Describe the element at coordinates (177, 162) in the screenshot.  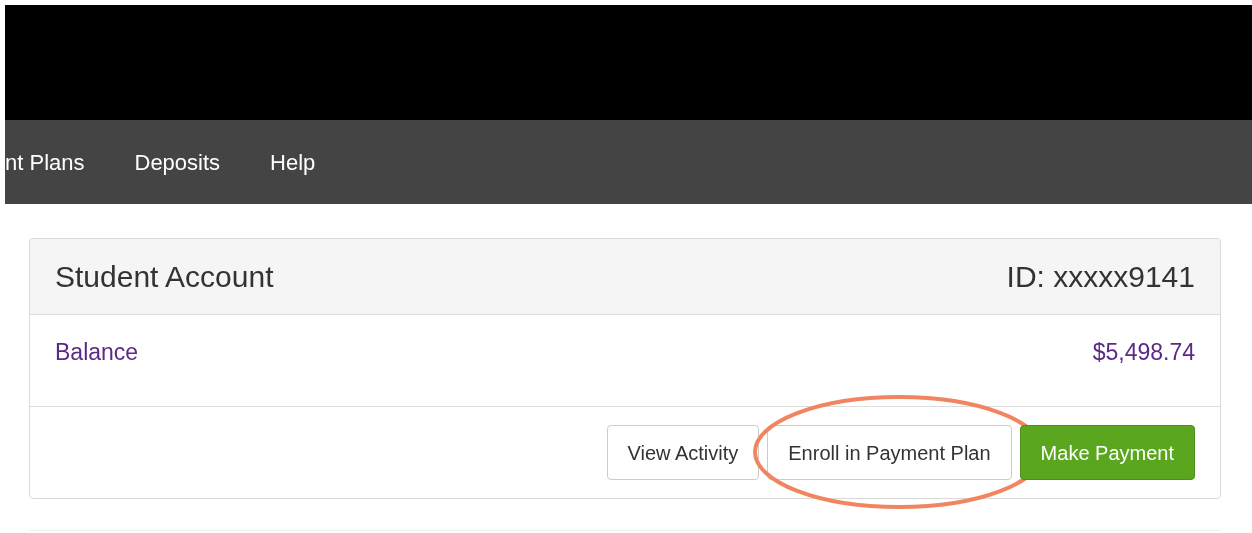
I see `nav-link: Deposits` at that location.